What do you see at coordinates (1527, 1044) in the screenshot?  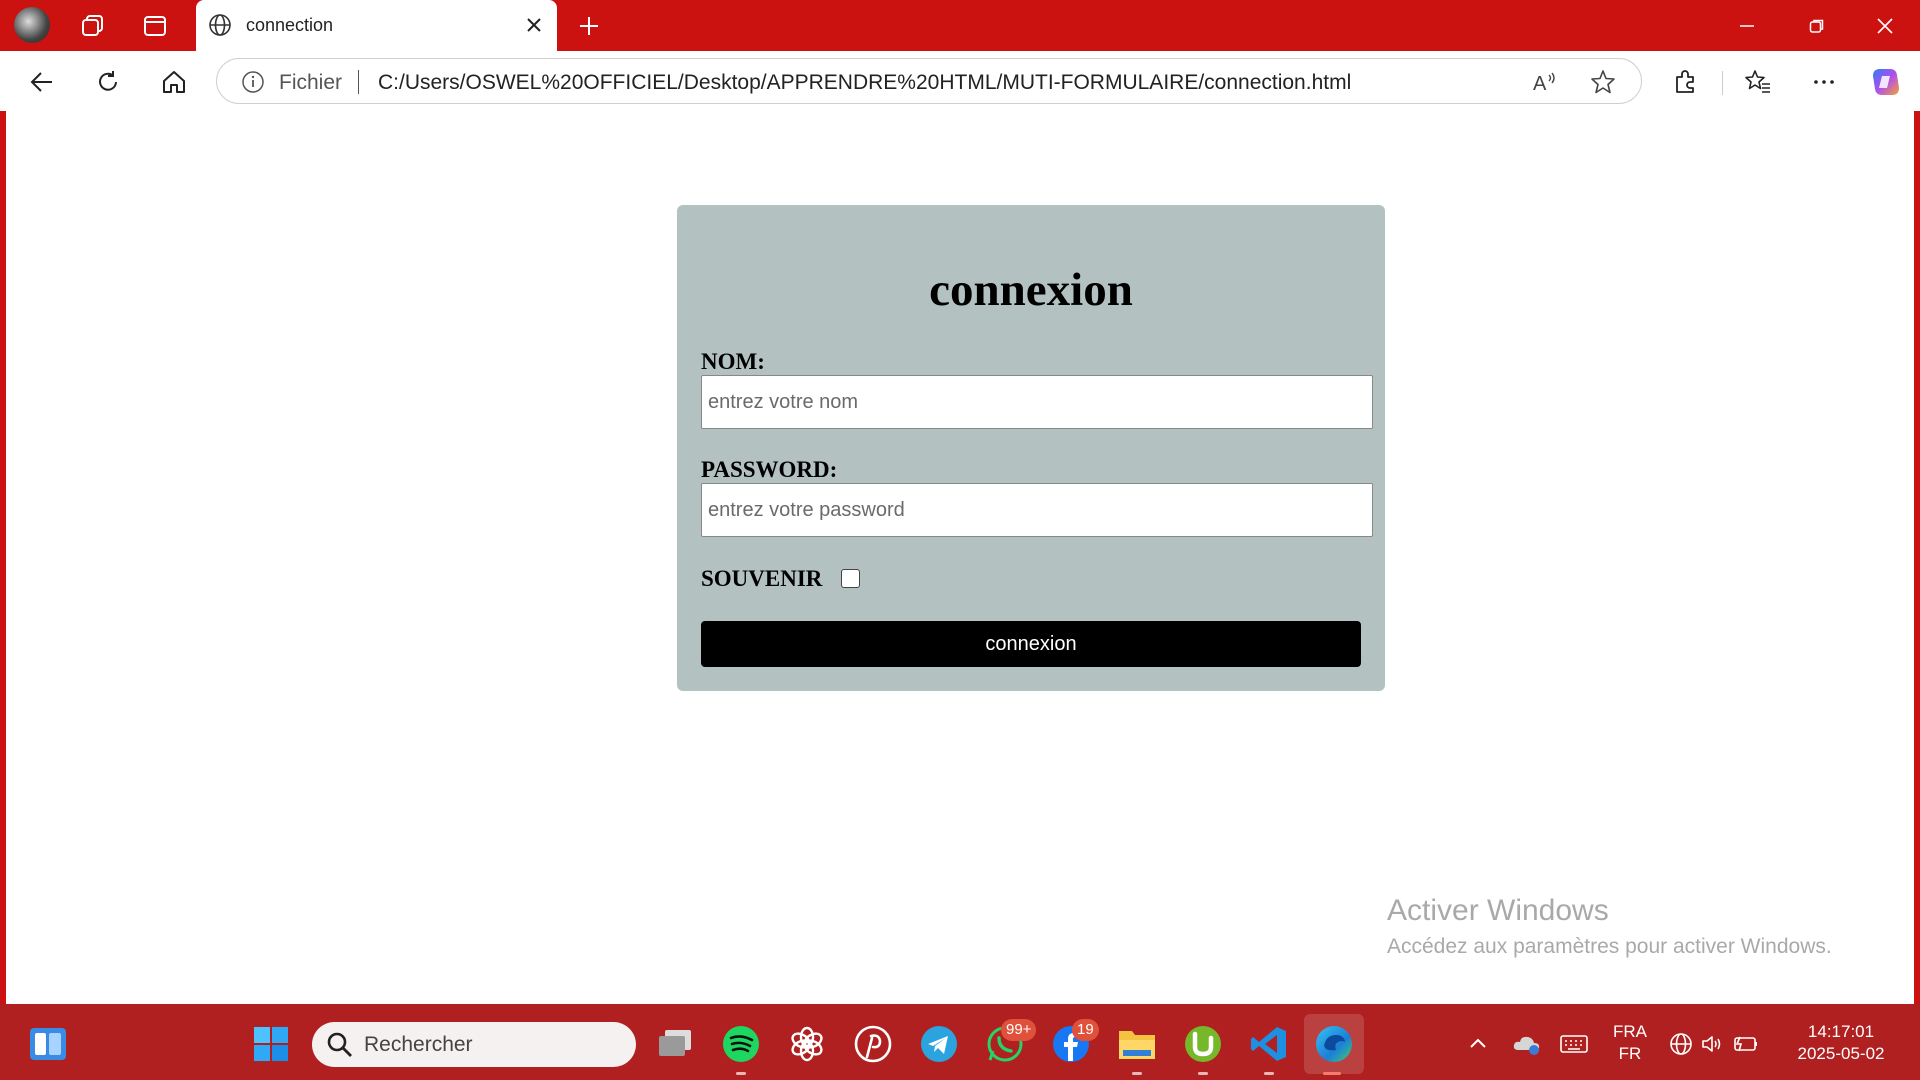 I see `onedrive-icon` at bounding box center [1527, 1044].